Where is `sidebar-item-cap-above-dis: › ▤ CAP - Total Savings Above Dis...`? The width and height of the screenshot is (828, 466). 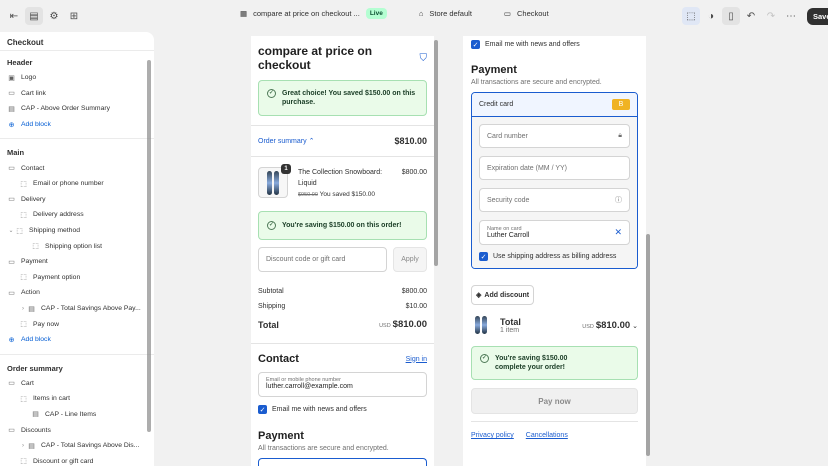 sidebar-item-cap-above-dis: › ▤ CAP - Total Savings Above Dis... is located at coordinates (77, 446).